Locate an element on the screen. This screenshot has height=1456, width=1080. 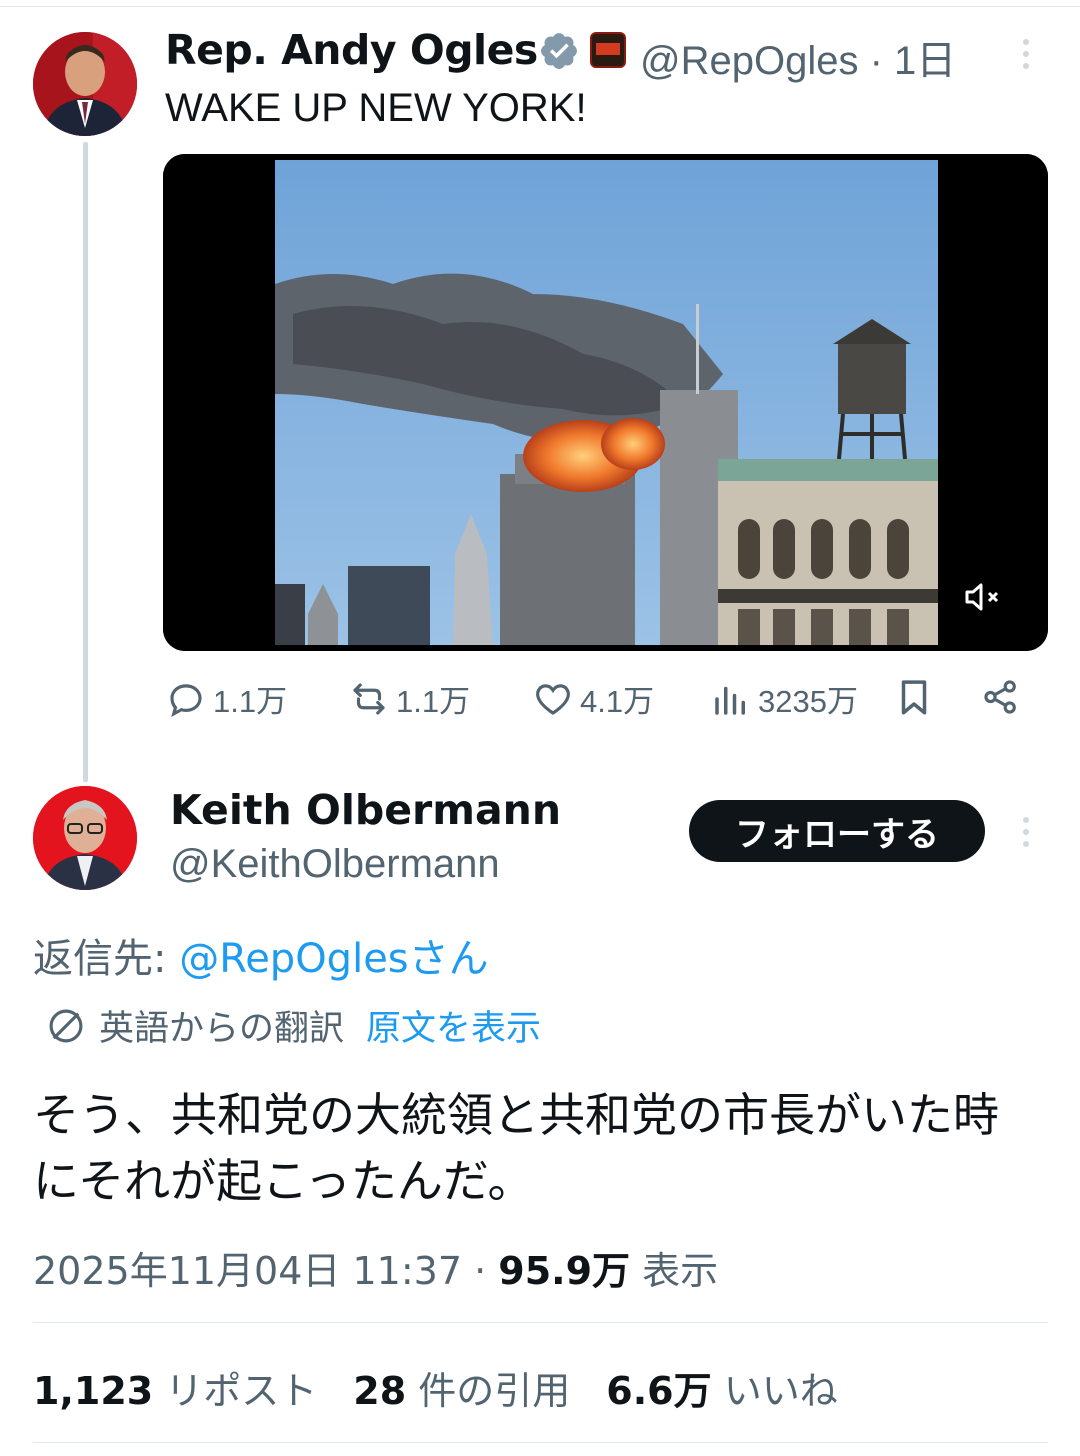
translation-notice: 英語からの翻訳 原文を表示 is located at coordinates (293, 1025).